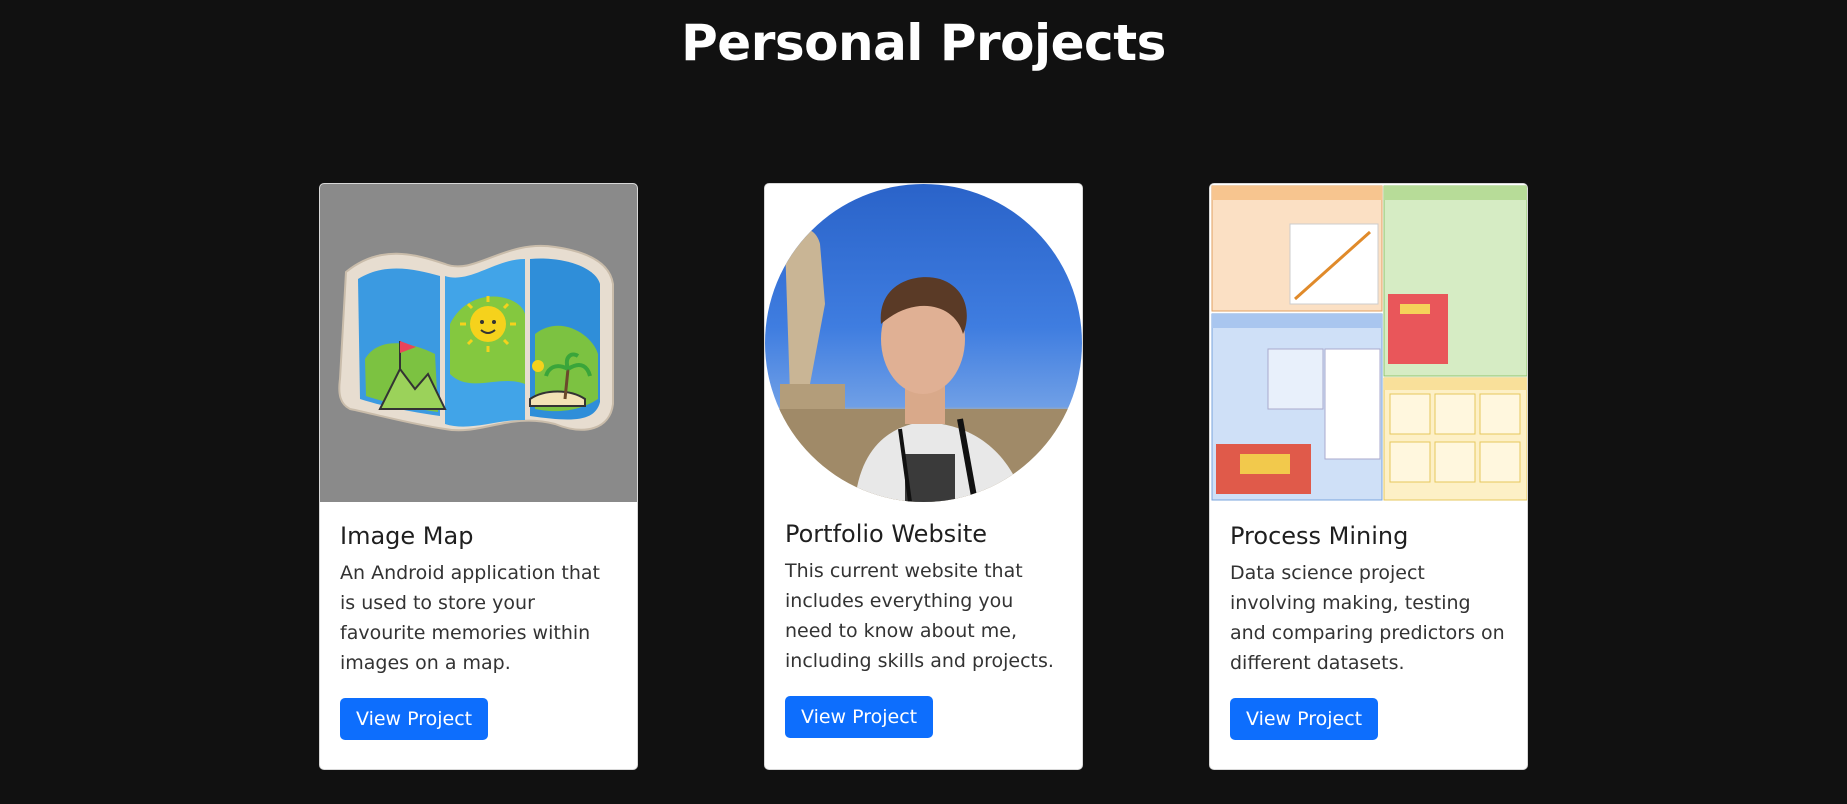 Image resolution: width=1847 pixels, height=804 pixels. I want to click on project-title: Image Map, so click(407, 536).